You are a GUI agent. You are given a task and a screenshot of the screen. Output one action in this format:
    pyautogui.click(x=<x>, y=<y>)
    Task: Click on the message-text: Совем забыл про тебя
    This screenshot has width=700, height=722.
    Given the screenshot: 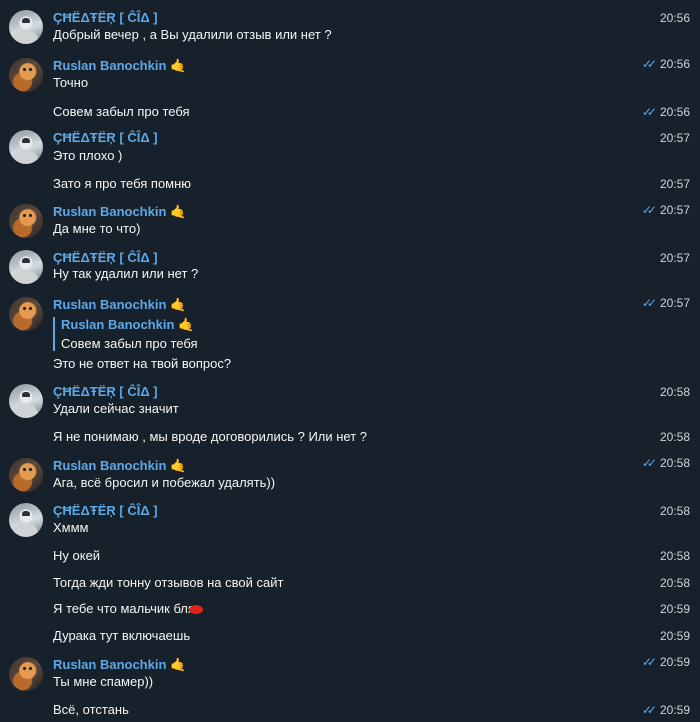 What is the action you would take?
    pyautogui.click(x=121, y=111)
    